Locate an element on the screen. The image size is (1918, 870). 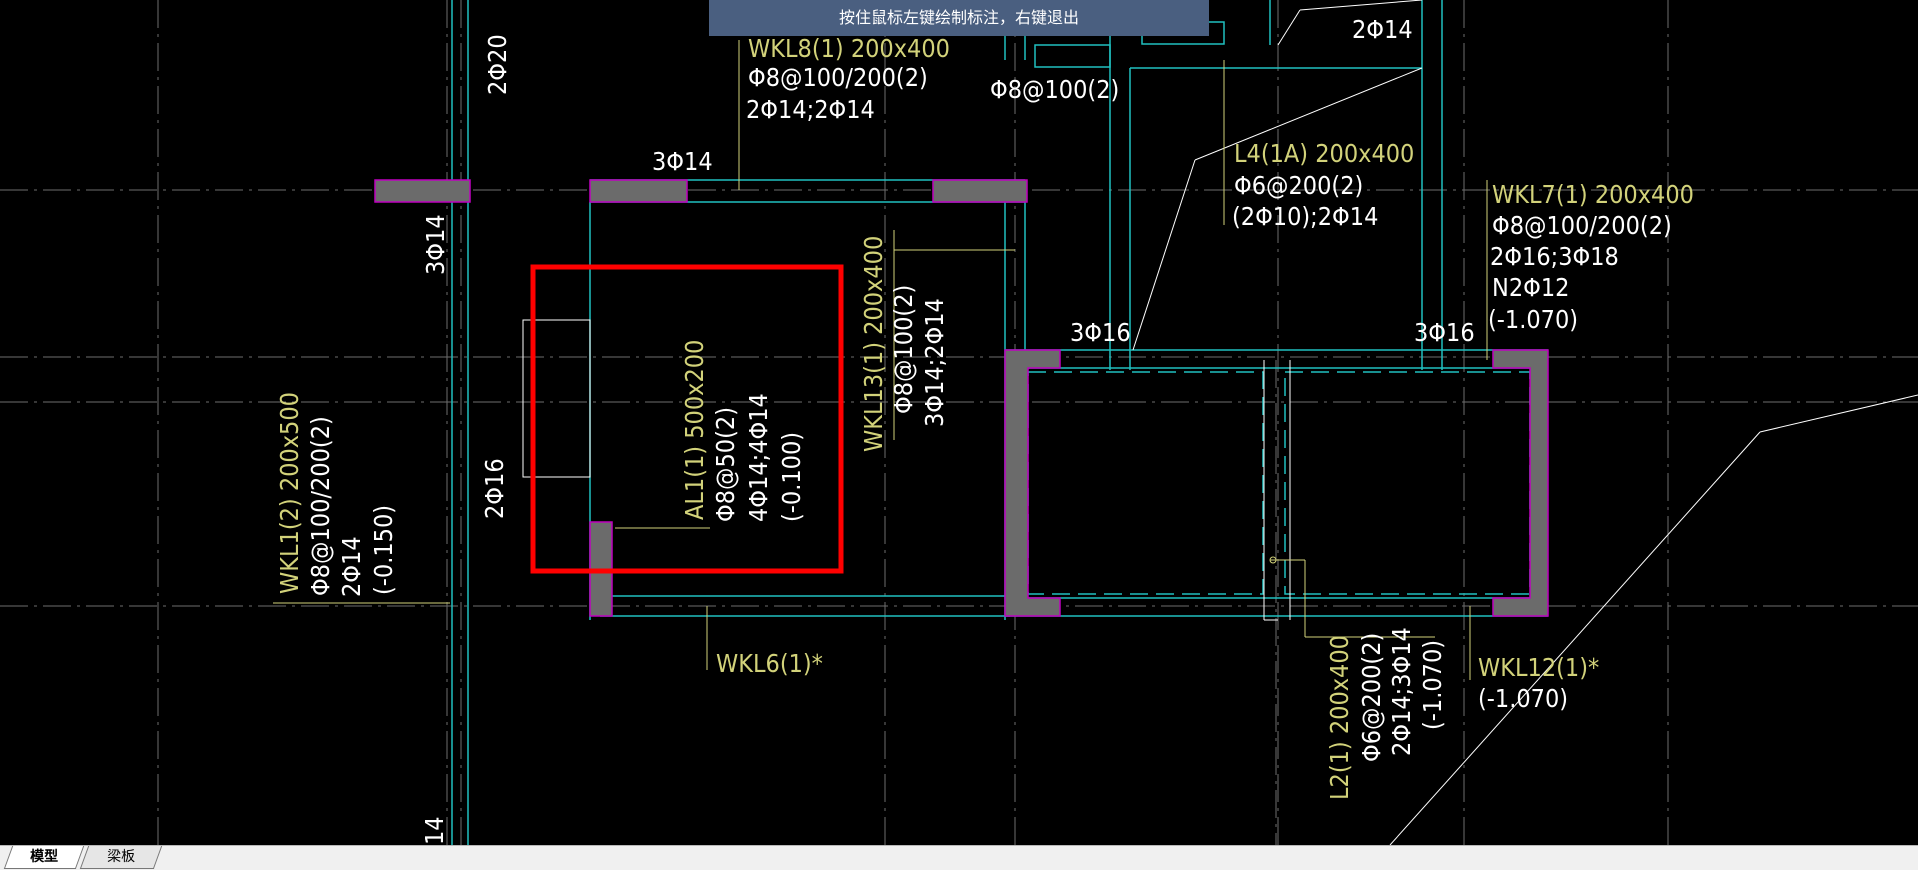
status-banner: 按住鼠标左键绘制标注，右键退出 is located at coordinates (959, 18).